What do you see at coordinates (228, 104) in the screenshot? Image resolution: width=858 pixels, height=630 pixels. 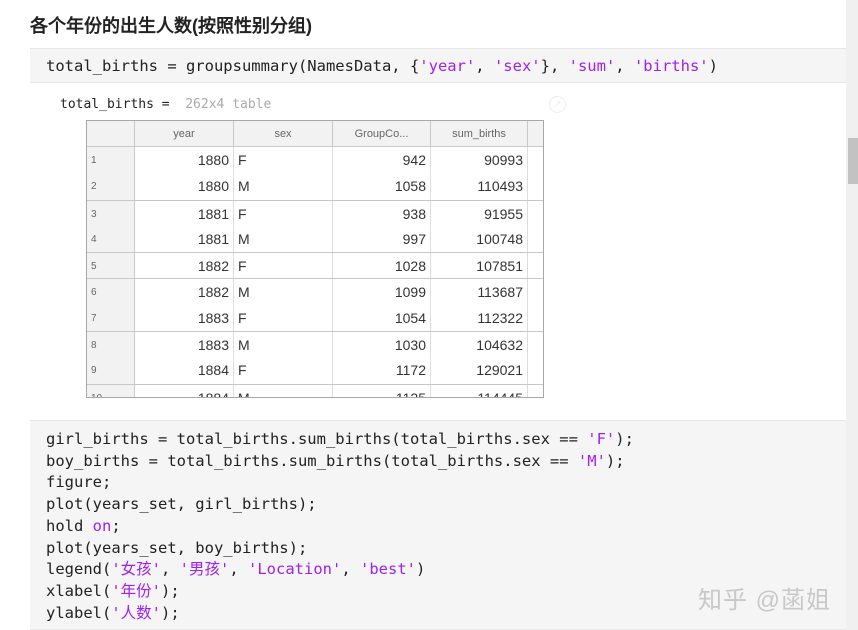 I see `output-size: 262x4 table` at bounding box center [228, 104].